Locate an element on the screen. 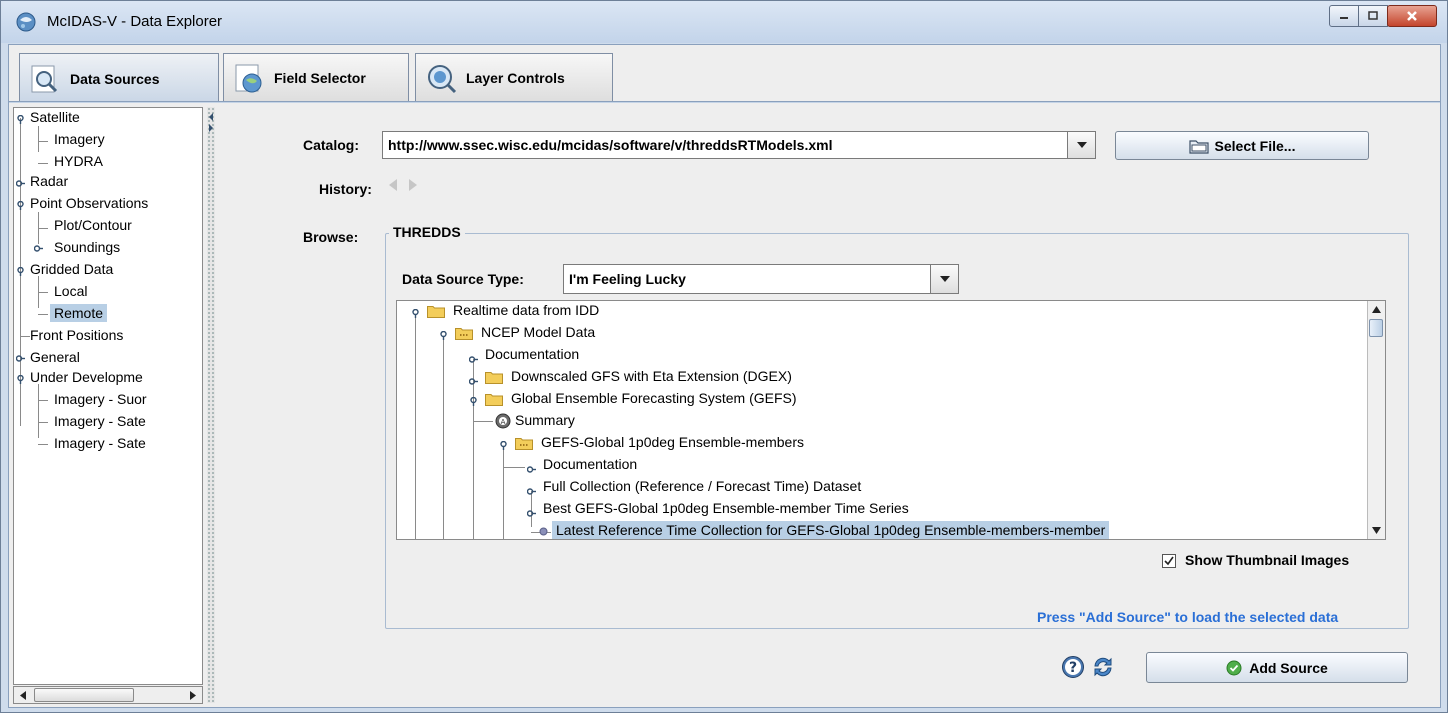 This screenshot has height=713, width=1448. title-bar: McIDAS-V - Data Explorer is located at coordinates (724, 22).